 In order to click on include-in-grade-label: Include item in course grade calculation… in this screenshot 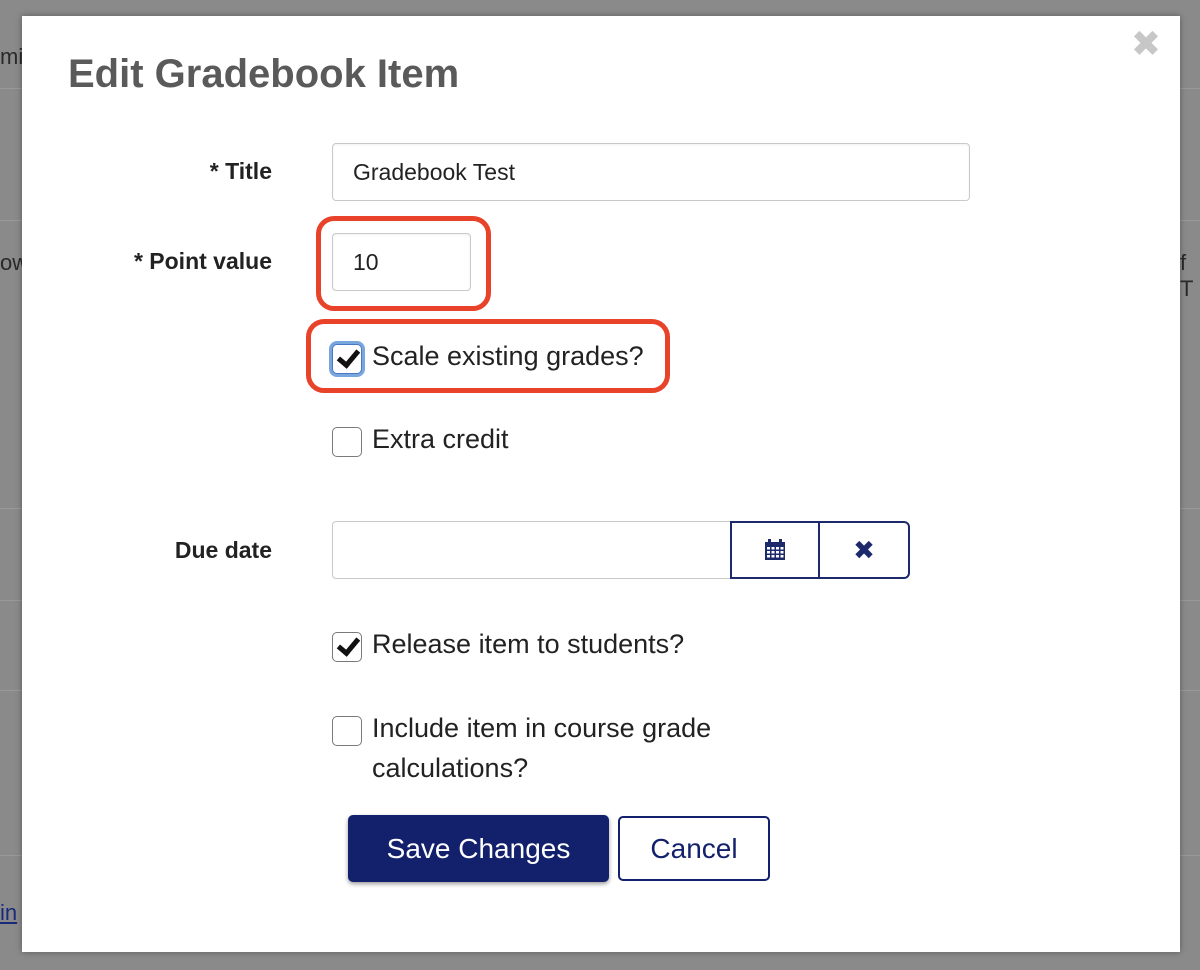, I will do `click(541, 748)`.